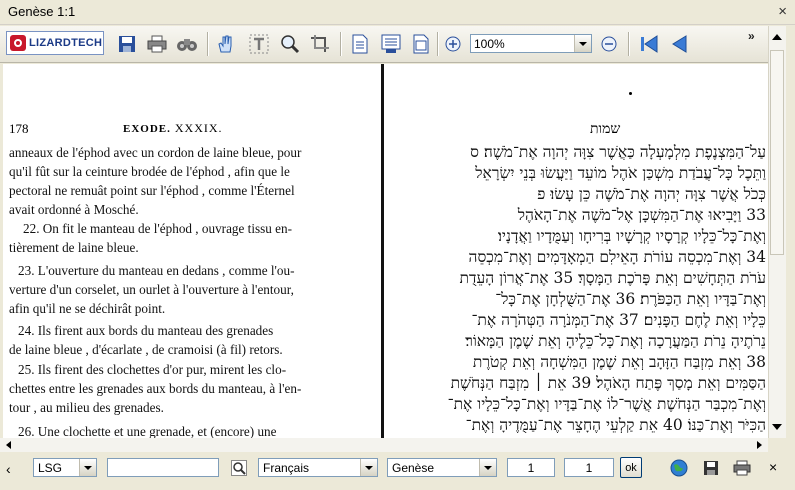 This screenshot has width=795, height=490. Describe the element at coordinates (609, 44) in the screenshot. I see `zoom-out-icon` at that location.